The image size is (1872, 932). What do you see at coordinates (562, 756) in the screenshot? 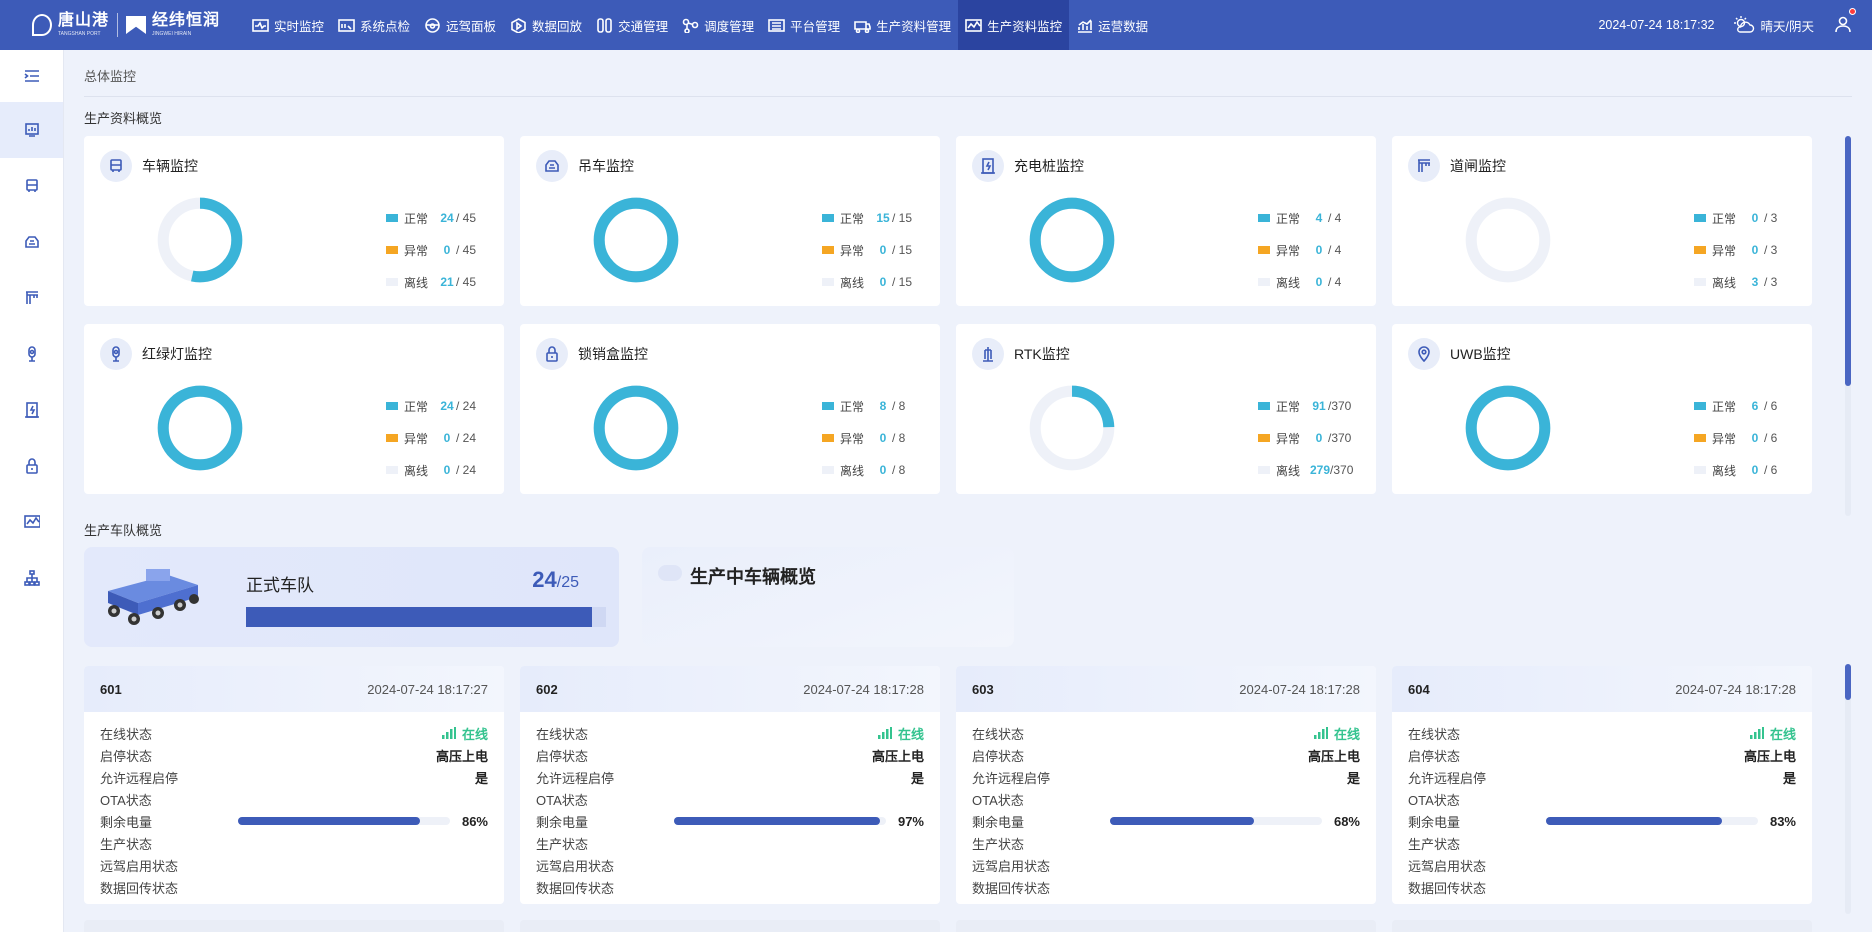
I see `vehicle-field-label: 启停状态` at bounding box center [562, 756].